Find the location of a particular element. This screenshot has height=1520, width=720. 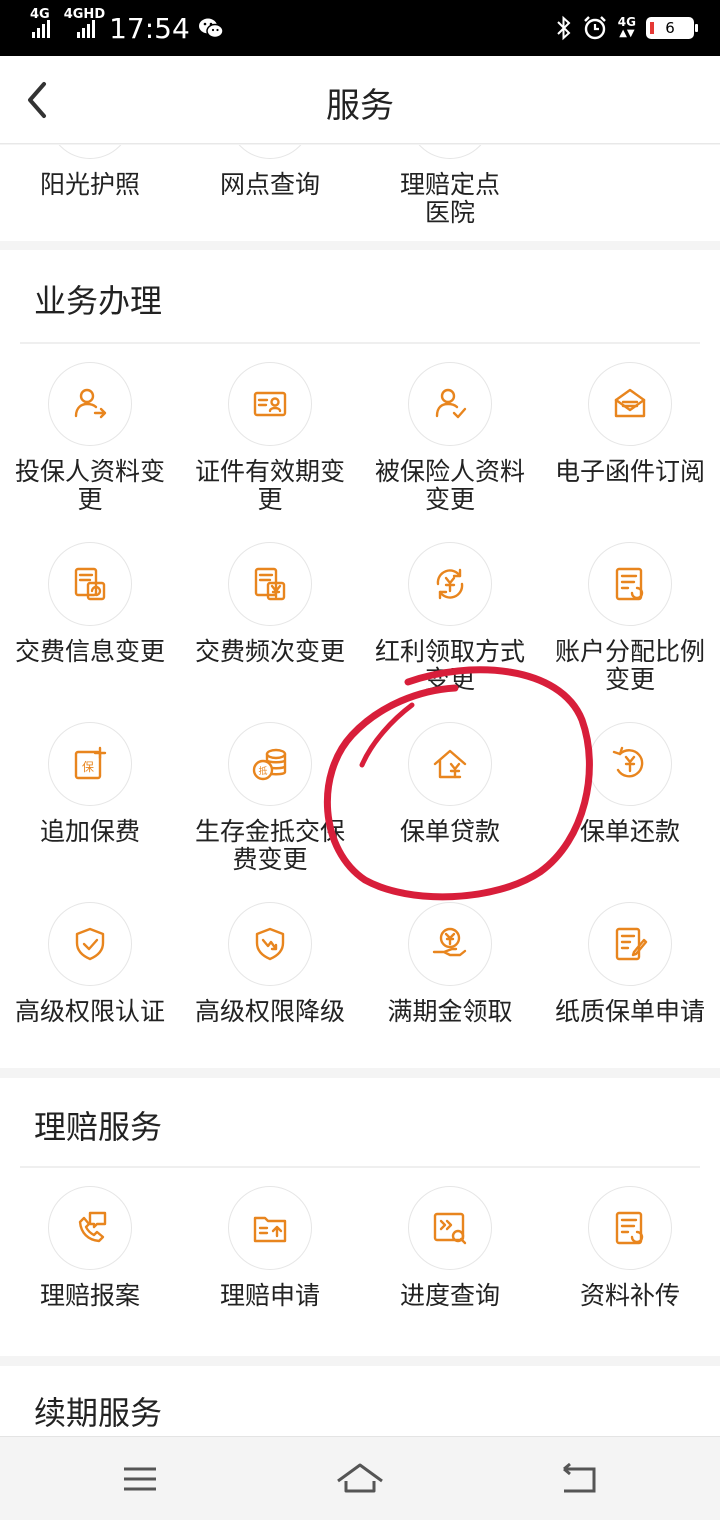

svg-text: 保 is located at coordinates (88, 767).